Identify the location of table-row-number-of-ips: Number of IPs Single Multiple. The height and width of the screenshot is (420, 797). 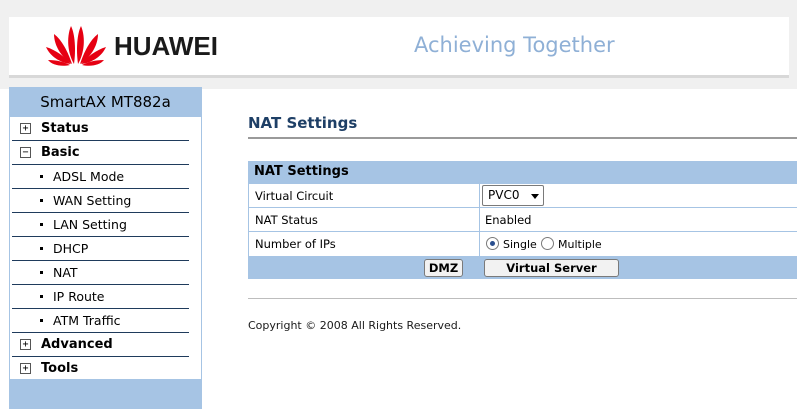
(522, 244).